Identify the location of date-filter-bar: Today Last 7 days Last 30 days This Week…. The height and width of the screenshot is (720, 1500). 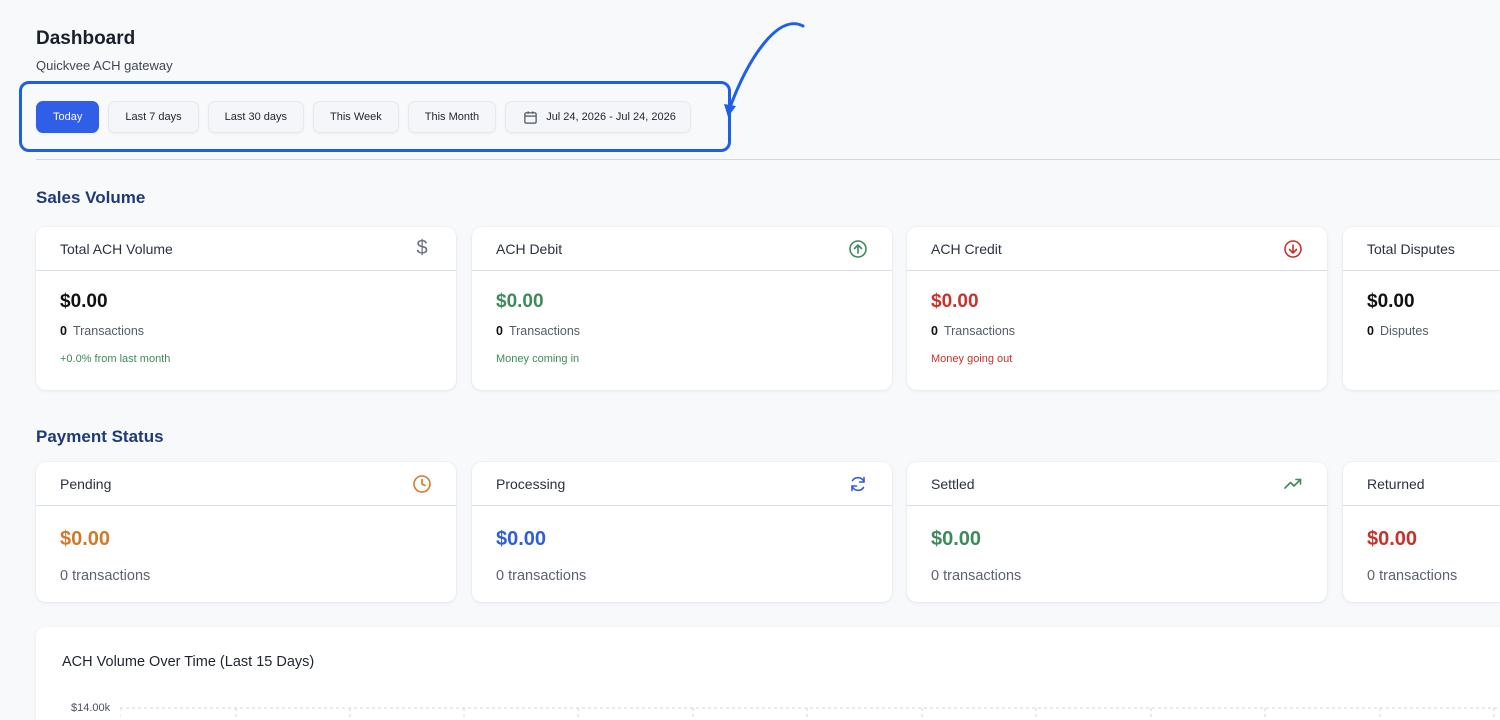
(363, 117).